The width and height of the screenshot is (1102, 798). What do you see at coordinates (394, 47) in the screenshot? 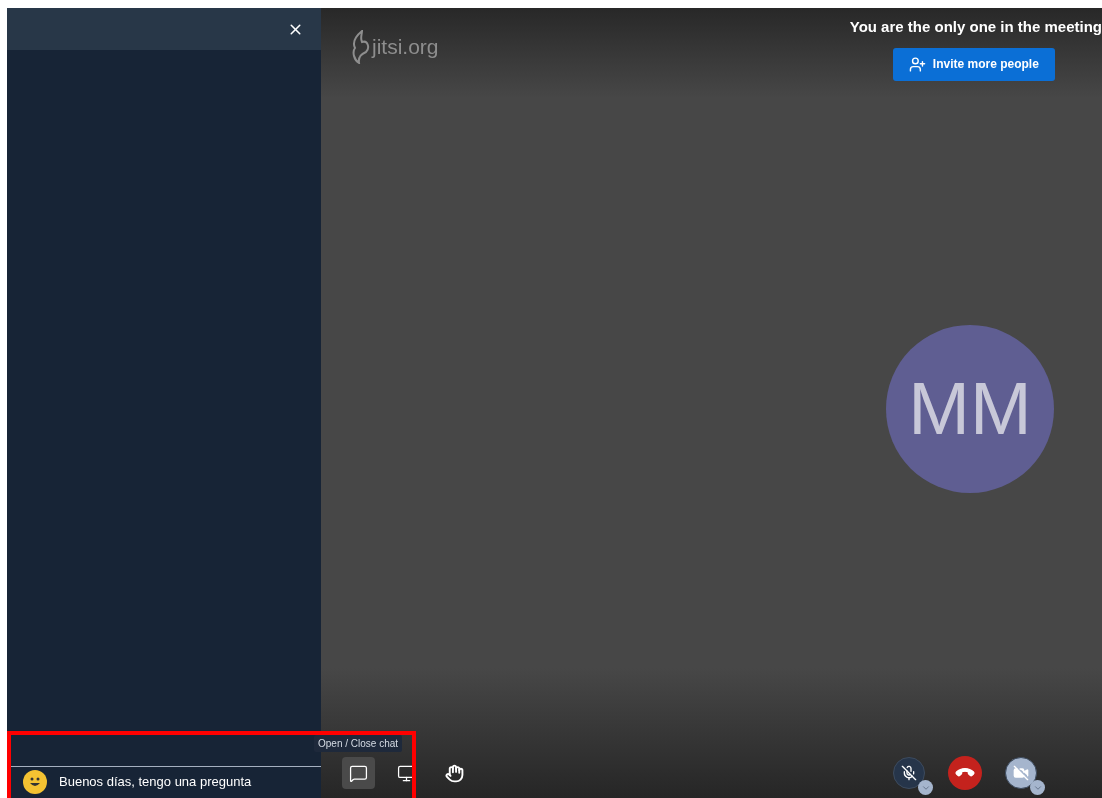
I see `jitsi-logo: jitsi.org` at bounding box center [394, 47].